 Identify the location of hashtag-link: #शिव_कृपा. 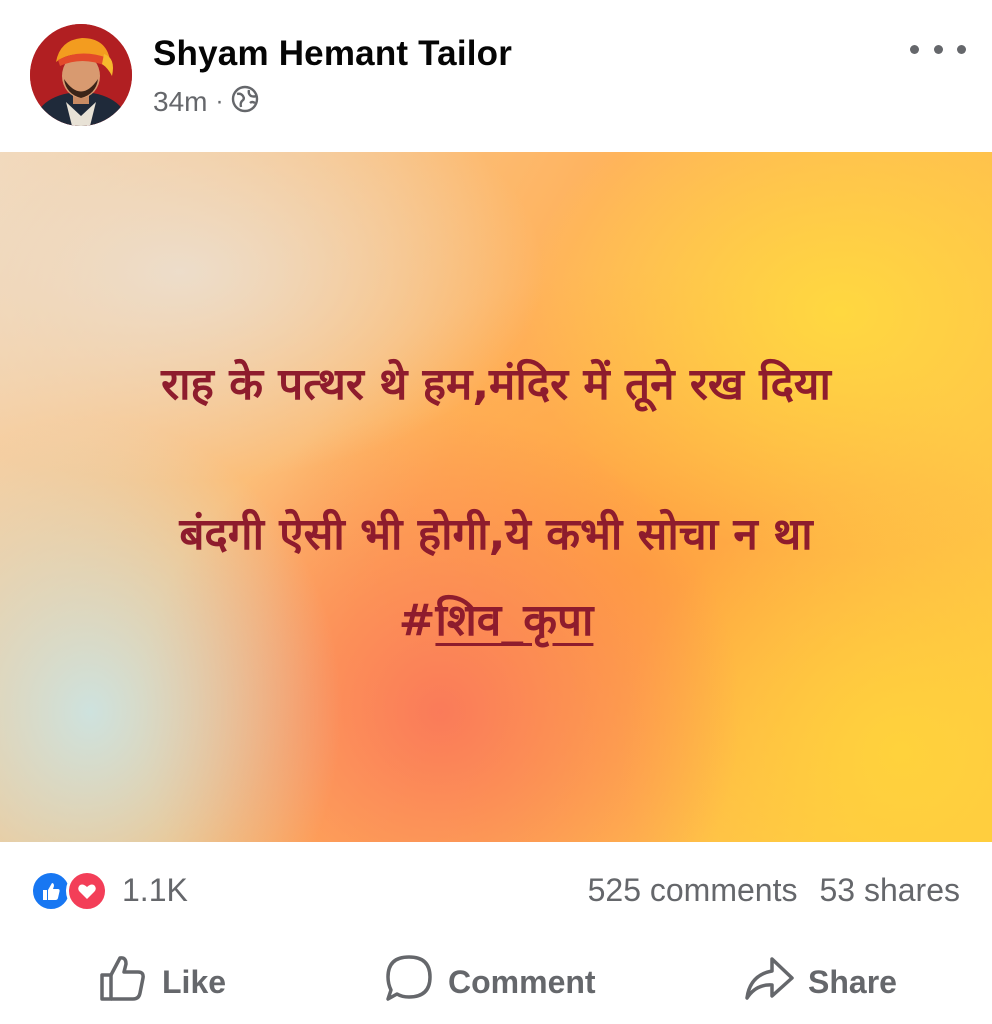
(496, 618).